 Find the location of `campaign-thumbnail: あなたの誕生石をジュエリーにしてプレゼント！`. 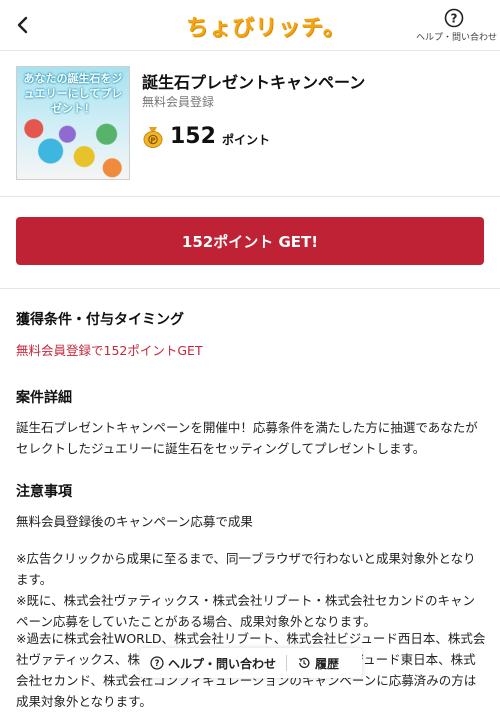

campaign-thumbnail: あなたの誕生石をジュエリーにしてプレゼント！ is located at coordinates (73, 123).